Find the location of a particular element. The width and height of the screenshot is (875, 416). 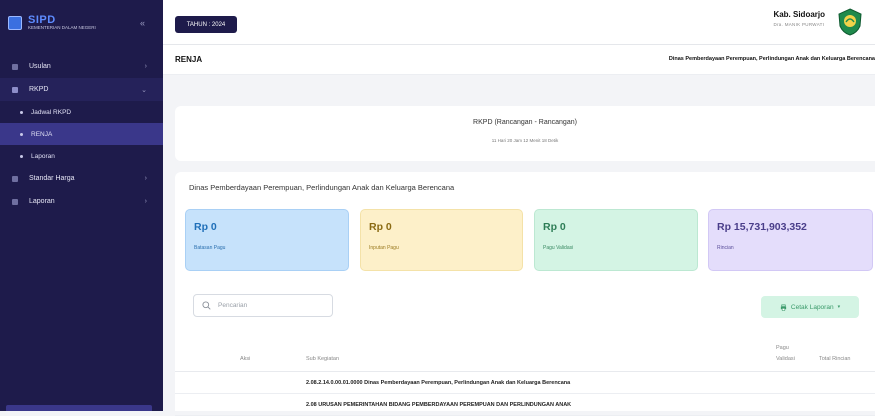

sidebar-subitem-renja: RENJA is located at coordinates (81, 134).